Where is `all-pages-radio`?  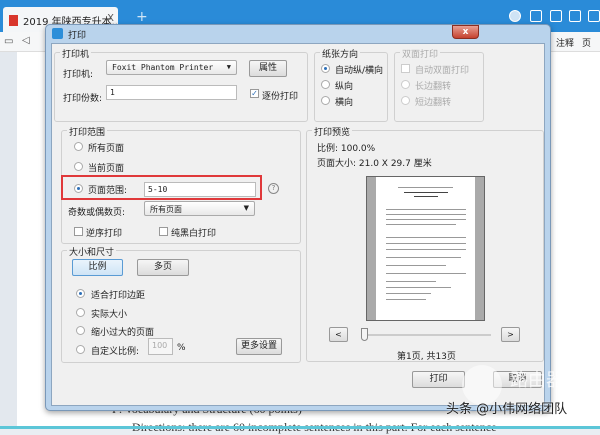 all-pages-radio is located at coordinates (78, 146).